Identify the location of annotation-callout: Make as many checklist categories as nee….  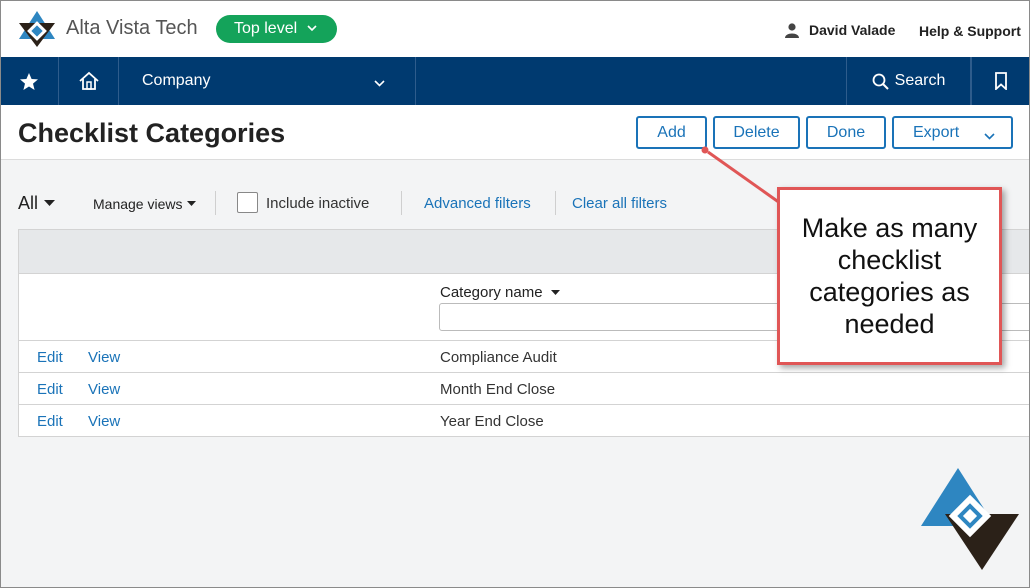
(889, 276).